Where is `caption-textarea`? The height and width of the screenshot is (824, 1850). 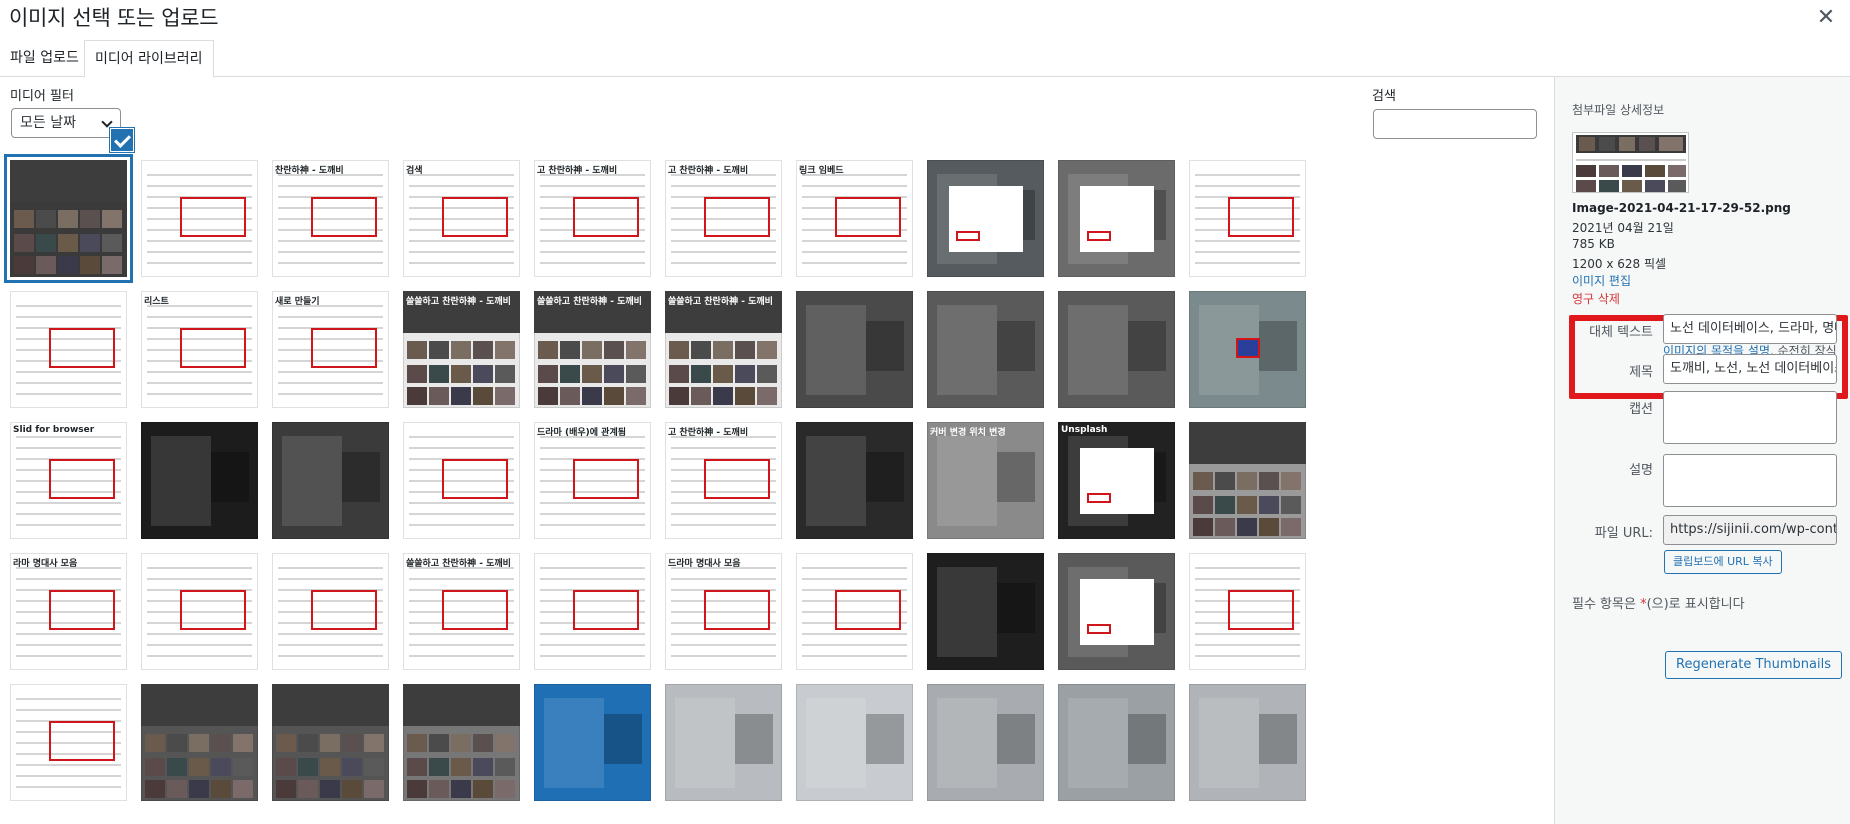
caption-textarea is located at coordinates (1750, 417).